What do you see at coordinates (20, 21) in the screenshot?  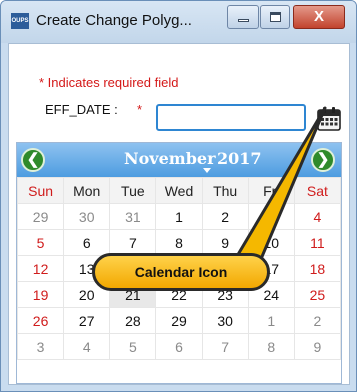 I see `app-icon: OUPS` at bounding box center [20, 21].